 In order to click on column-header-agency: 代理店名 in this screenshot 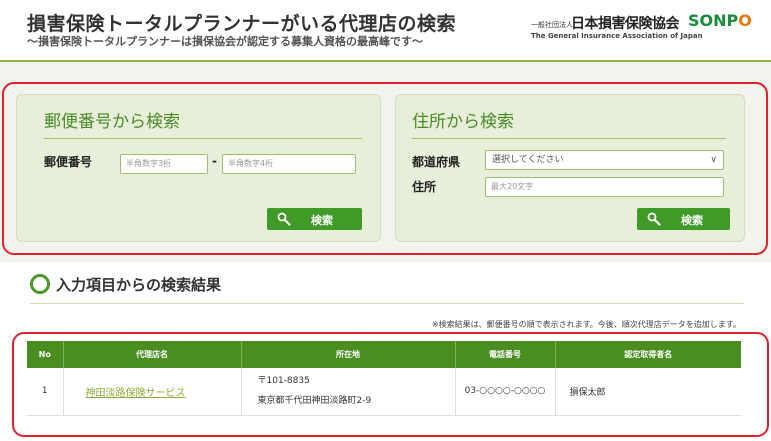, I will do `click(152, 354)`.